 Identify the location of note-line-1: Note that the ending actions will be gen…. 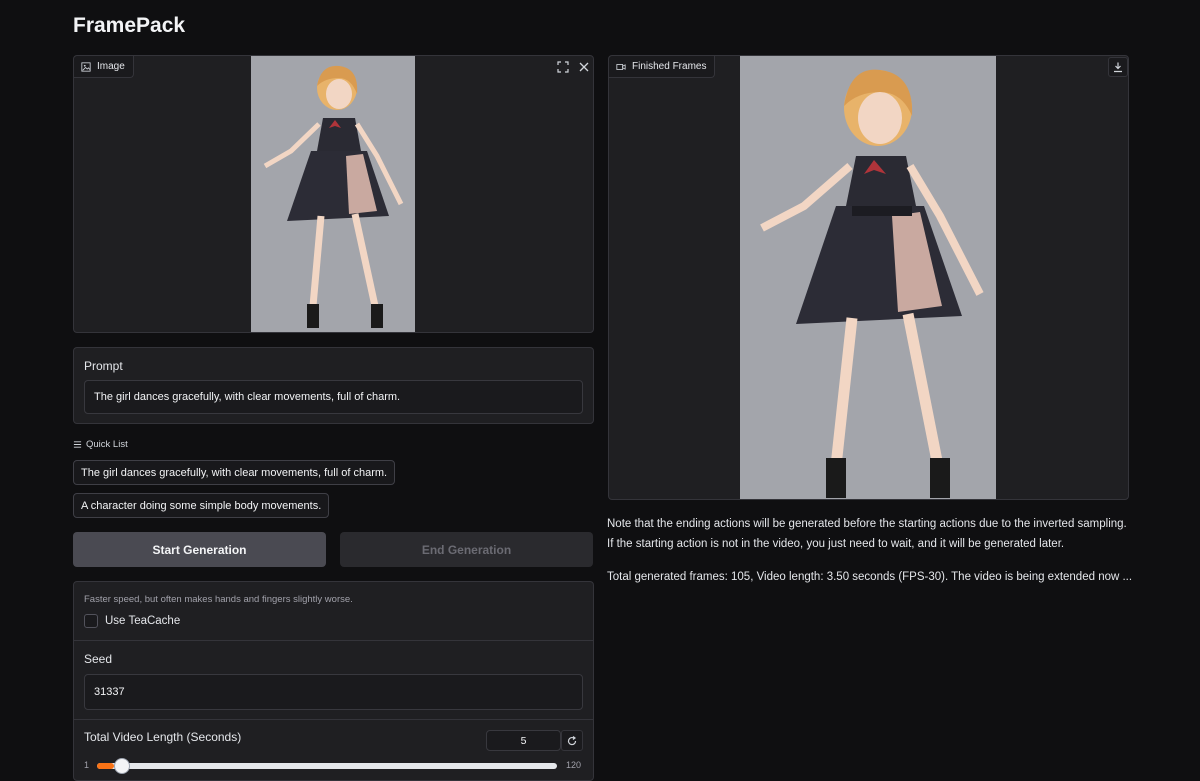
(867, 524).